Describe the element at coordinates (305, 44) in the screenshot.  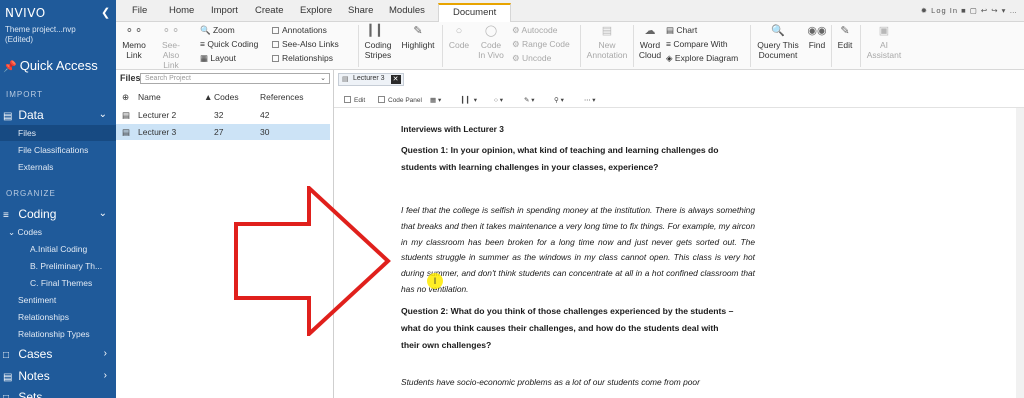
I see `see-also-links-checkbox: See-Also Links` at that location.